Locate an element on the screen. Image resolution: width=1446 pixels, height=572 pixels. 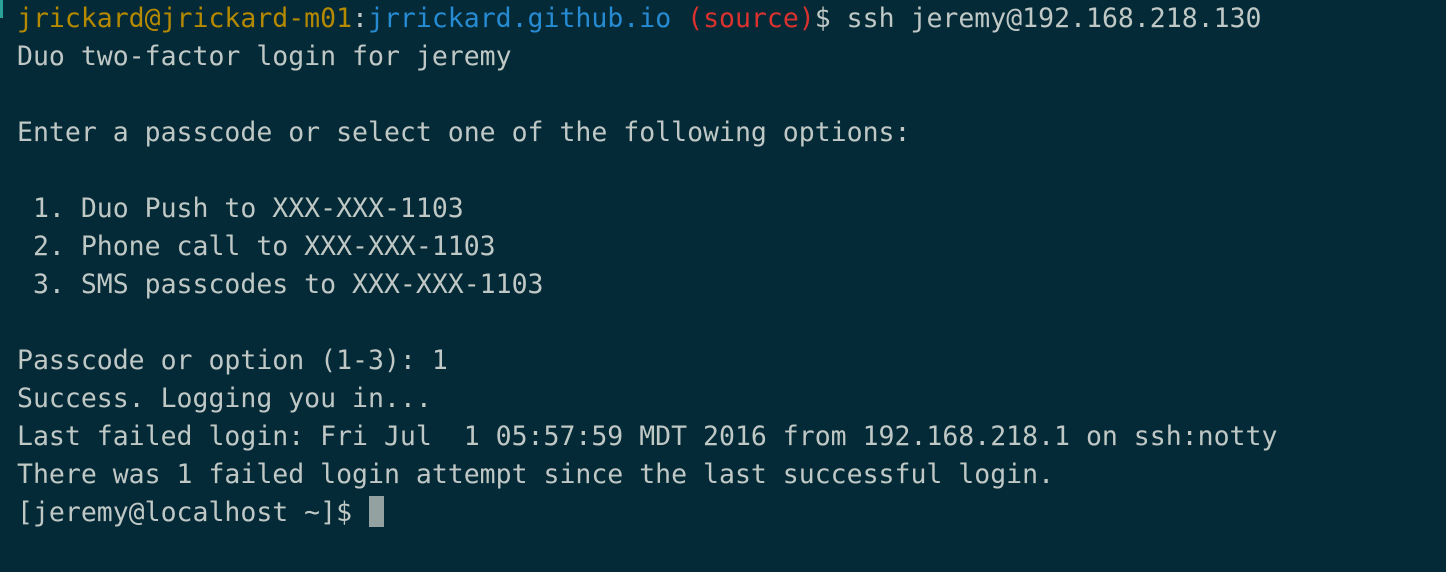
remote-prompt: [jeremy@localhost ~]$ is located at coordinates (192, 512).